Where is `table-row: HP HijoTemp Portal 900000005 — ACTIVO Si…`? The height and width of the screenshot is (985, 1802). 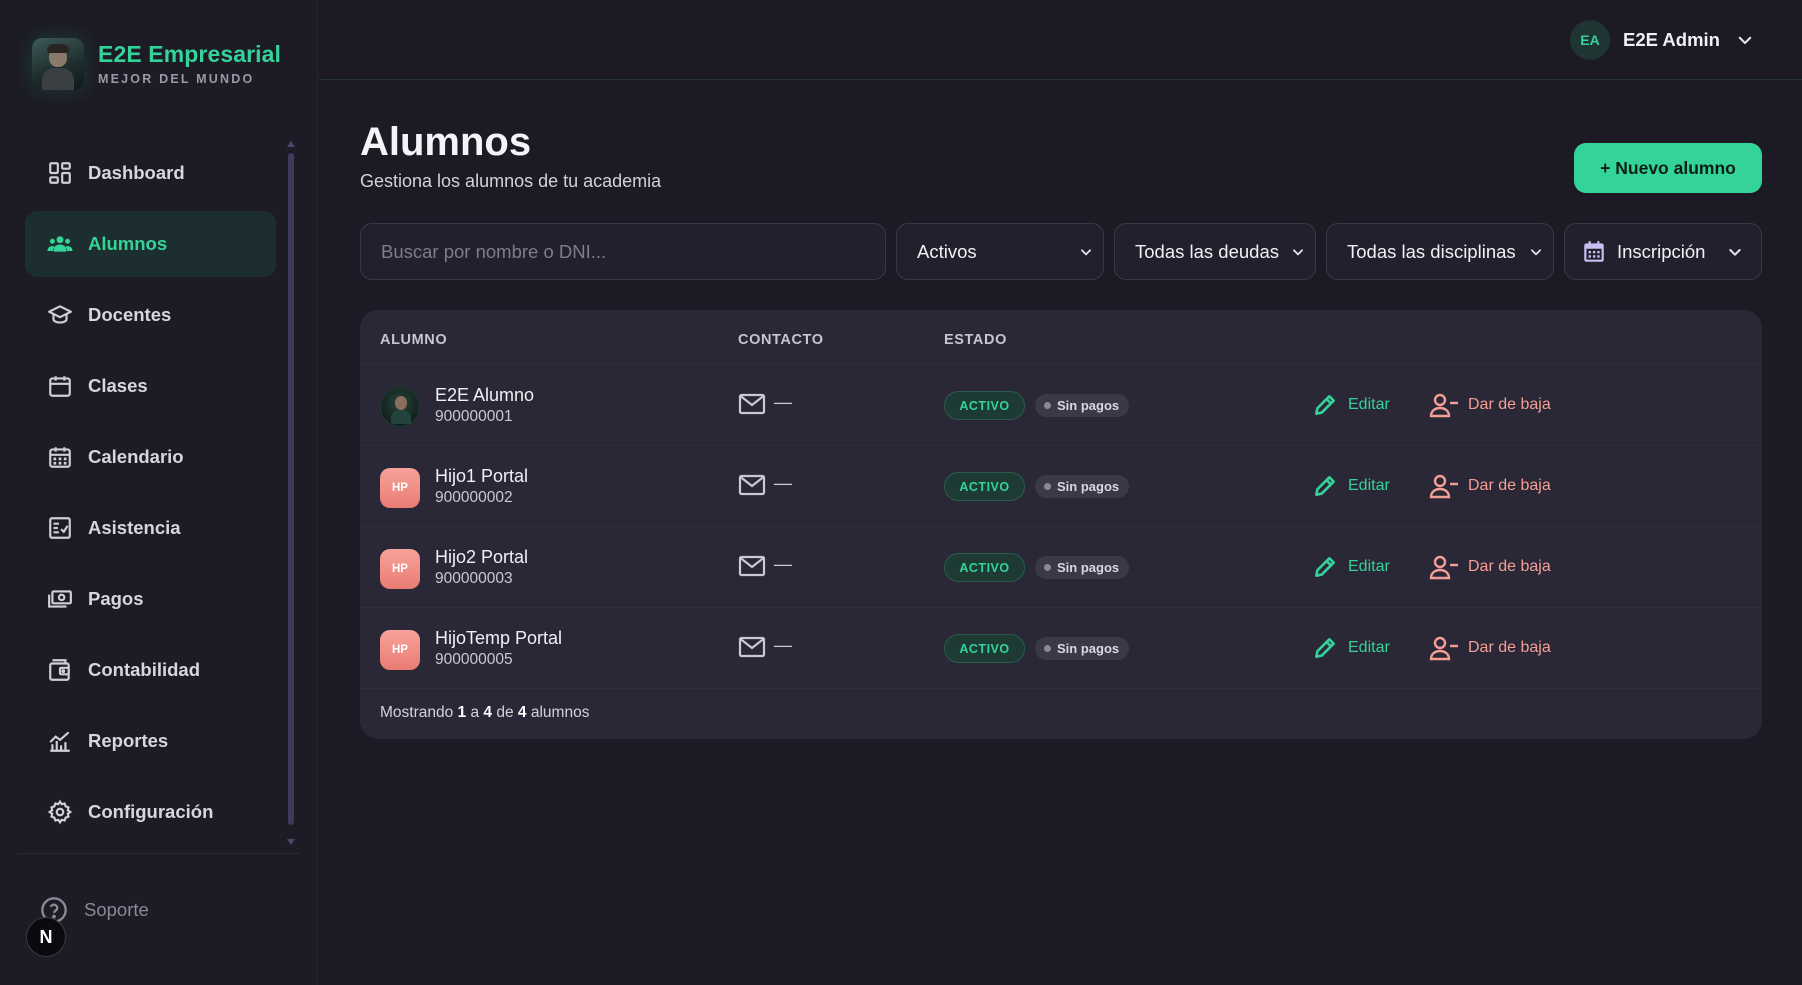 table-row: HP HijoTemp Portal 900000005 — ACTIVO Si… is located at coordinates (1061, 647).